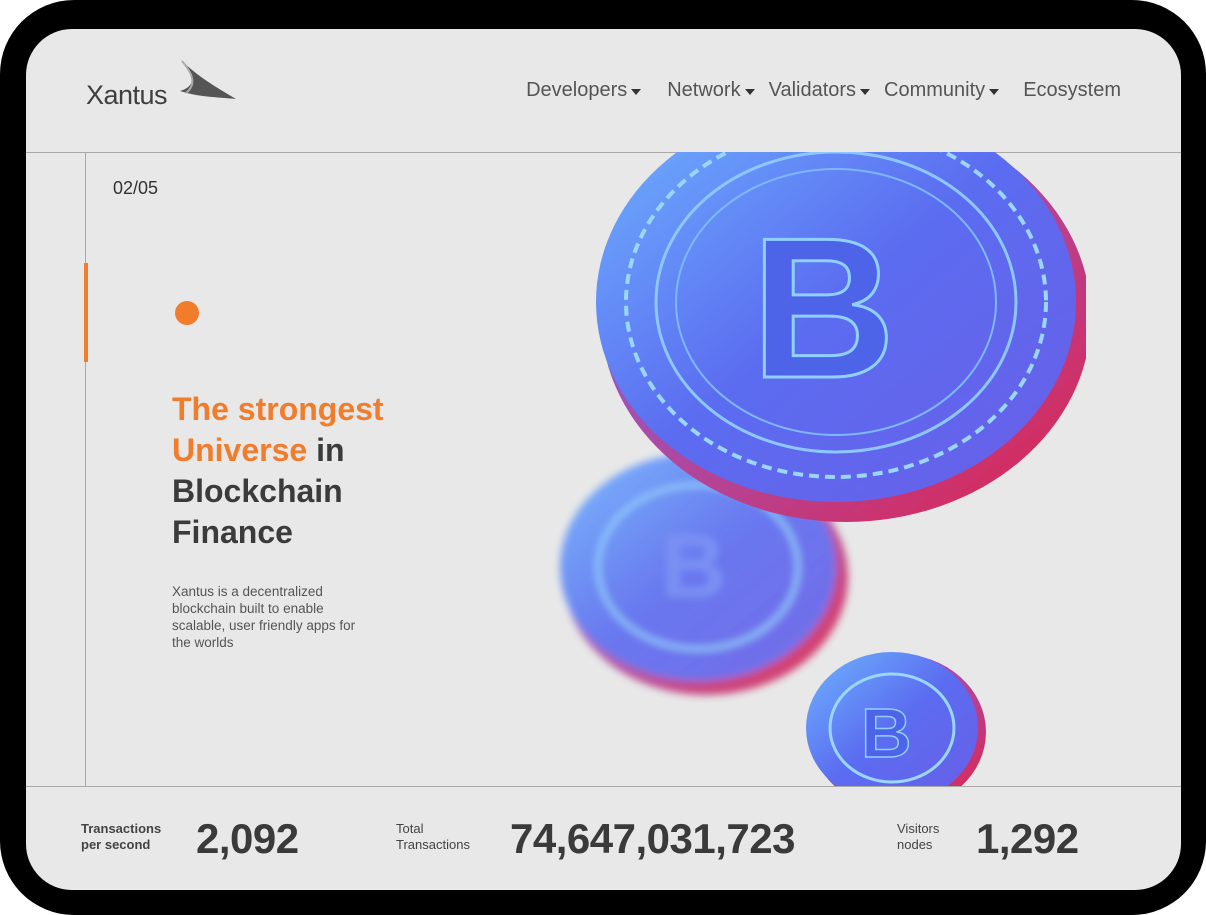 The height and width of the screenshot is (915, 1206). What do you see at coordinates (1027, 838) in the screenshot?
I see `stat-nodes-value: 1,292` at bounding box center [1027, 838].